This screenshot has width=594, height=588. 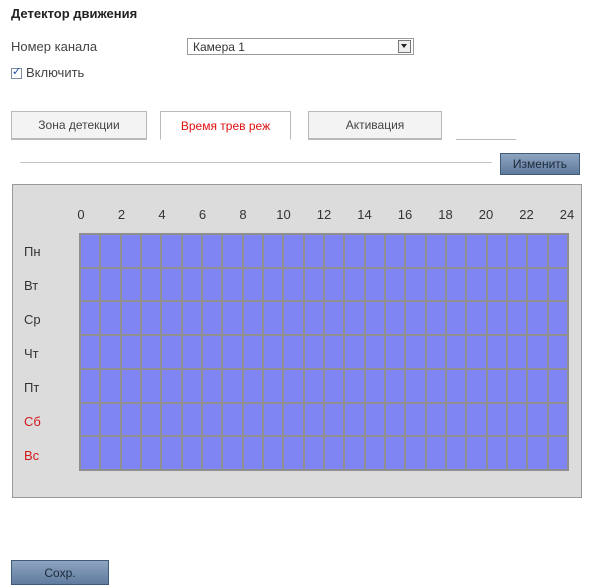 What do you see at coordinates (79, 125) in the screenshot?
I see `tab-detection-zone: Зона детекции` at bounding box center [79, 125].